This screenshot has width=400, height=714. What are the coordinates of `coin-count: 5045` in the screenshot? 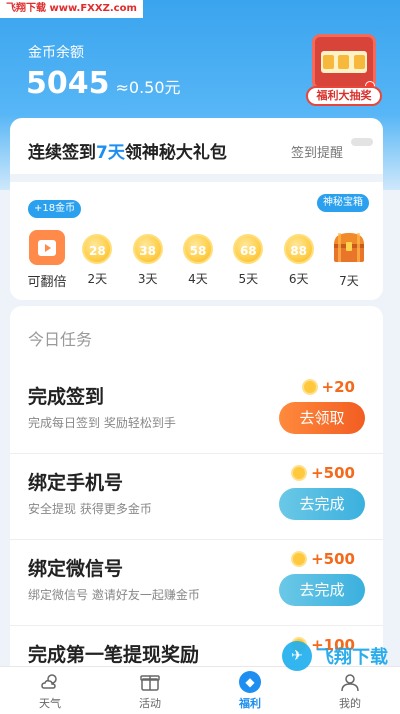 It's located at (68, 83).